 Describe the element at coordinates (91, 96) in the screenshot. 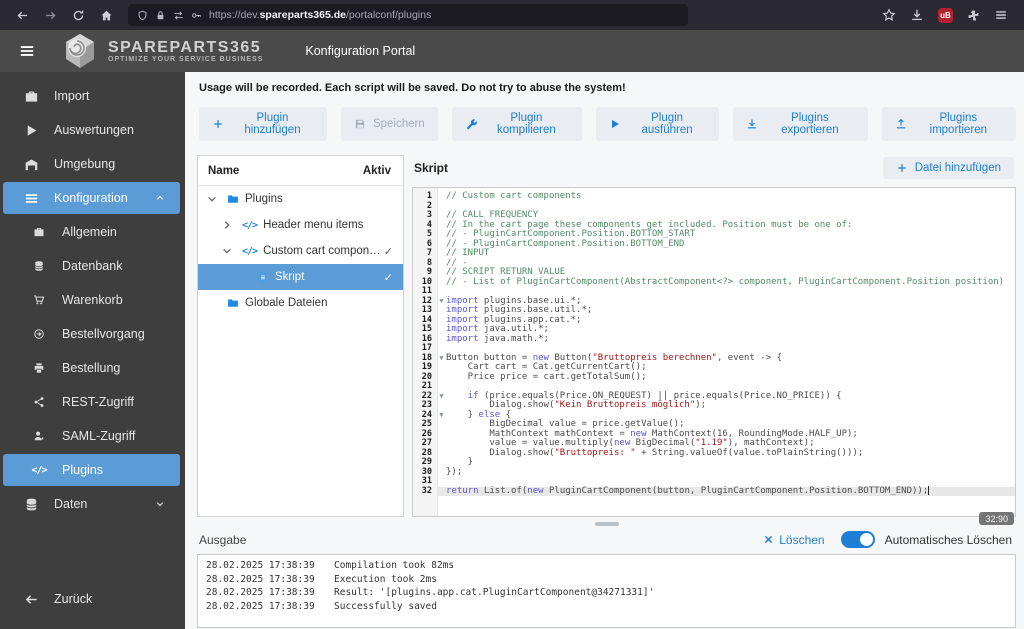

I see `sidebar-item-import: Import` at that location.